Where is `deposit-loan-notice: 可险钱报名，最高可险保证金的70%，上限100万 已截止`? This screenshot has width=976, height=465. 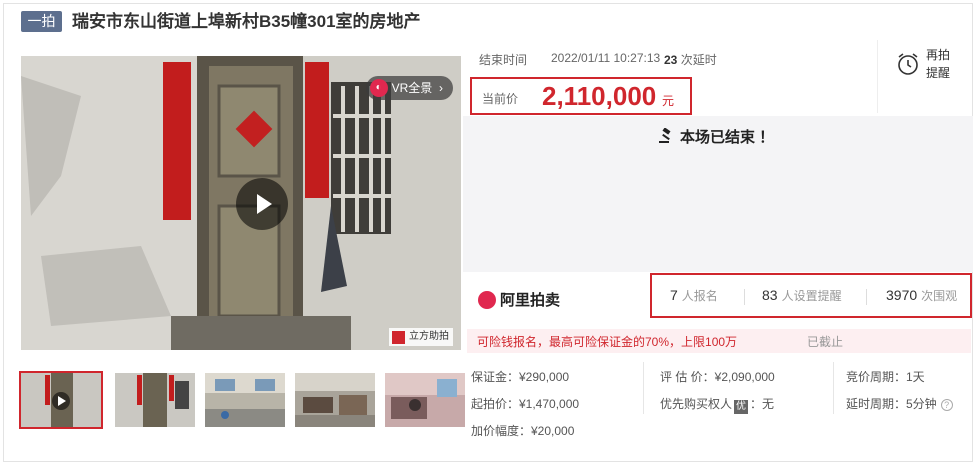 deposit-loan-notice: 可险钱报名，最高可险保证金的70%，上限100万 已截止 is located at coordinates (719, 341).